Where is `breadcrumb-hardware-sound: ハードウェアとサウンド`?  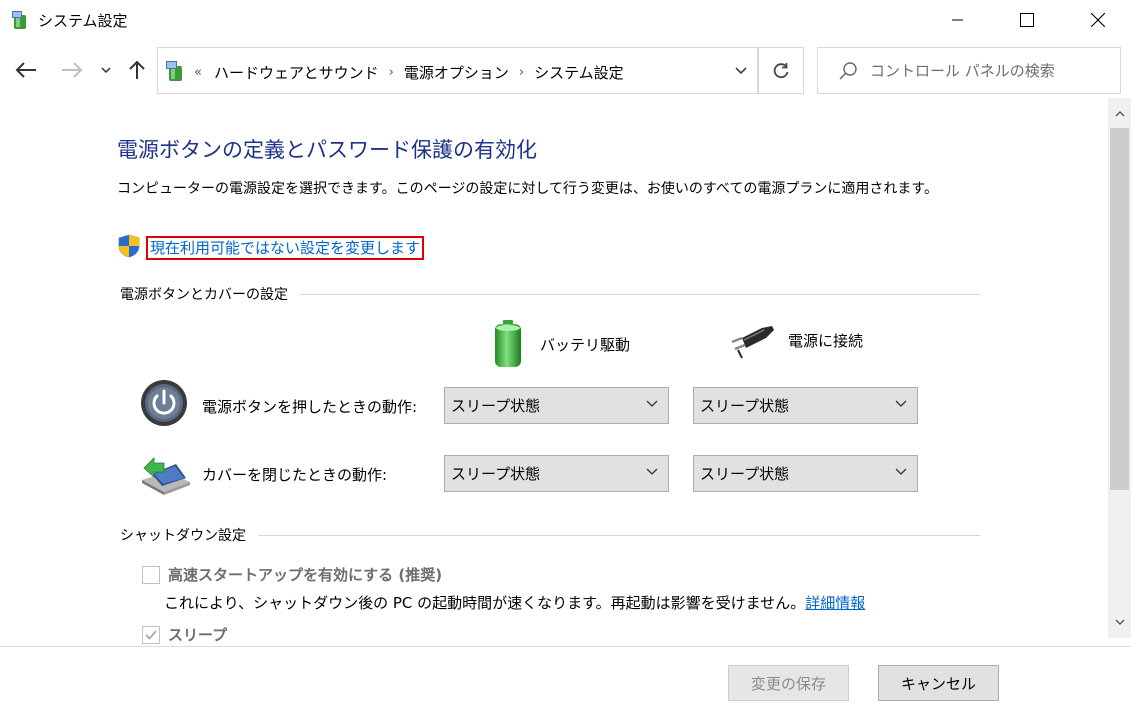
breadcrumb-hardware-sound: ハードウェアとサウンド is located at coordinates (296, 72).